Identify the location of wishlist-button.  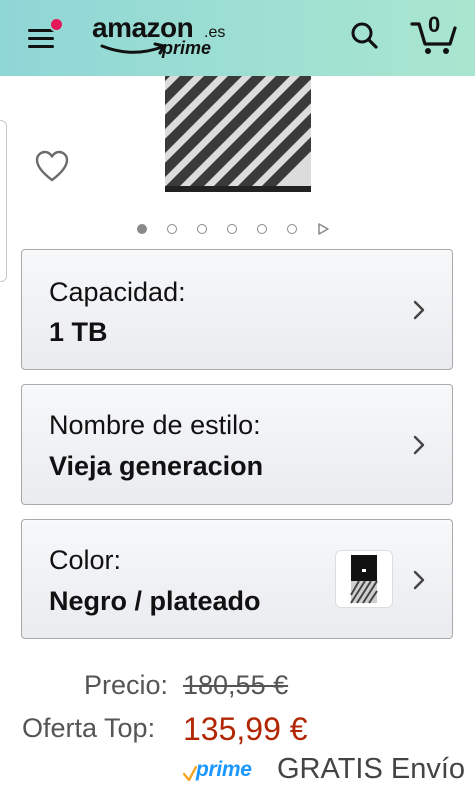
(52, 167).